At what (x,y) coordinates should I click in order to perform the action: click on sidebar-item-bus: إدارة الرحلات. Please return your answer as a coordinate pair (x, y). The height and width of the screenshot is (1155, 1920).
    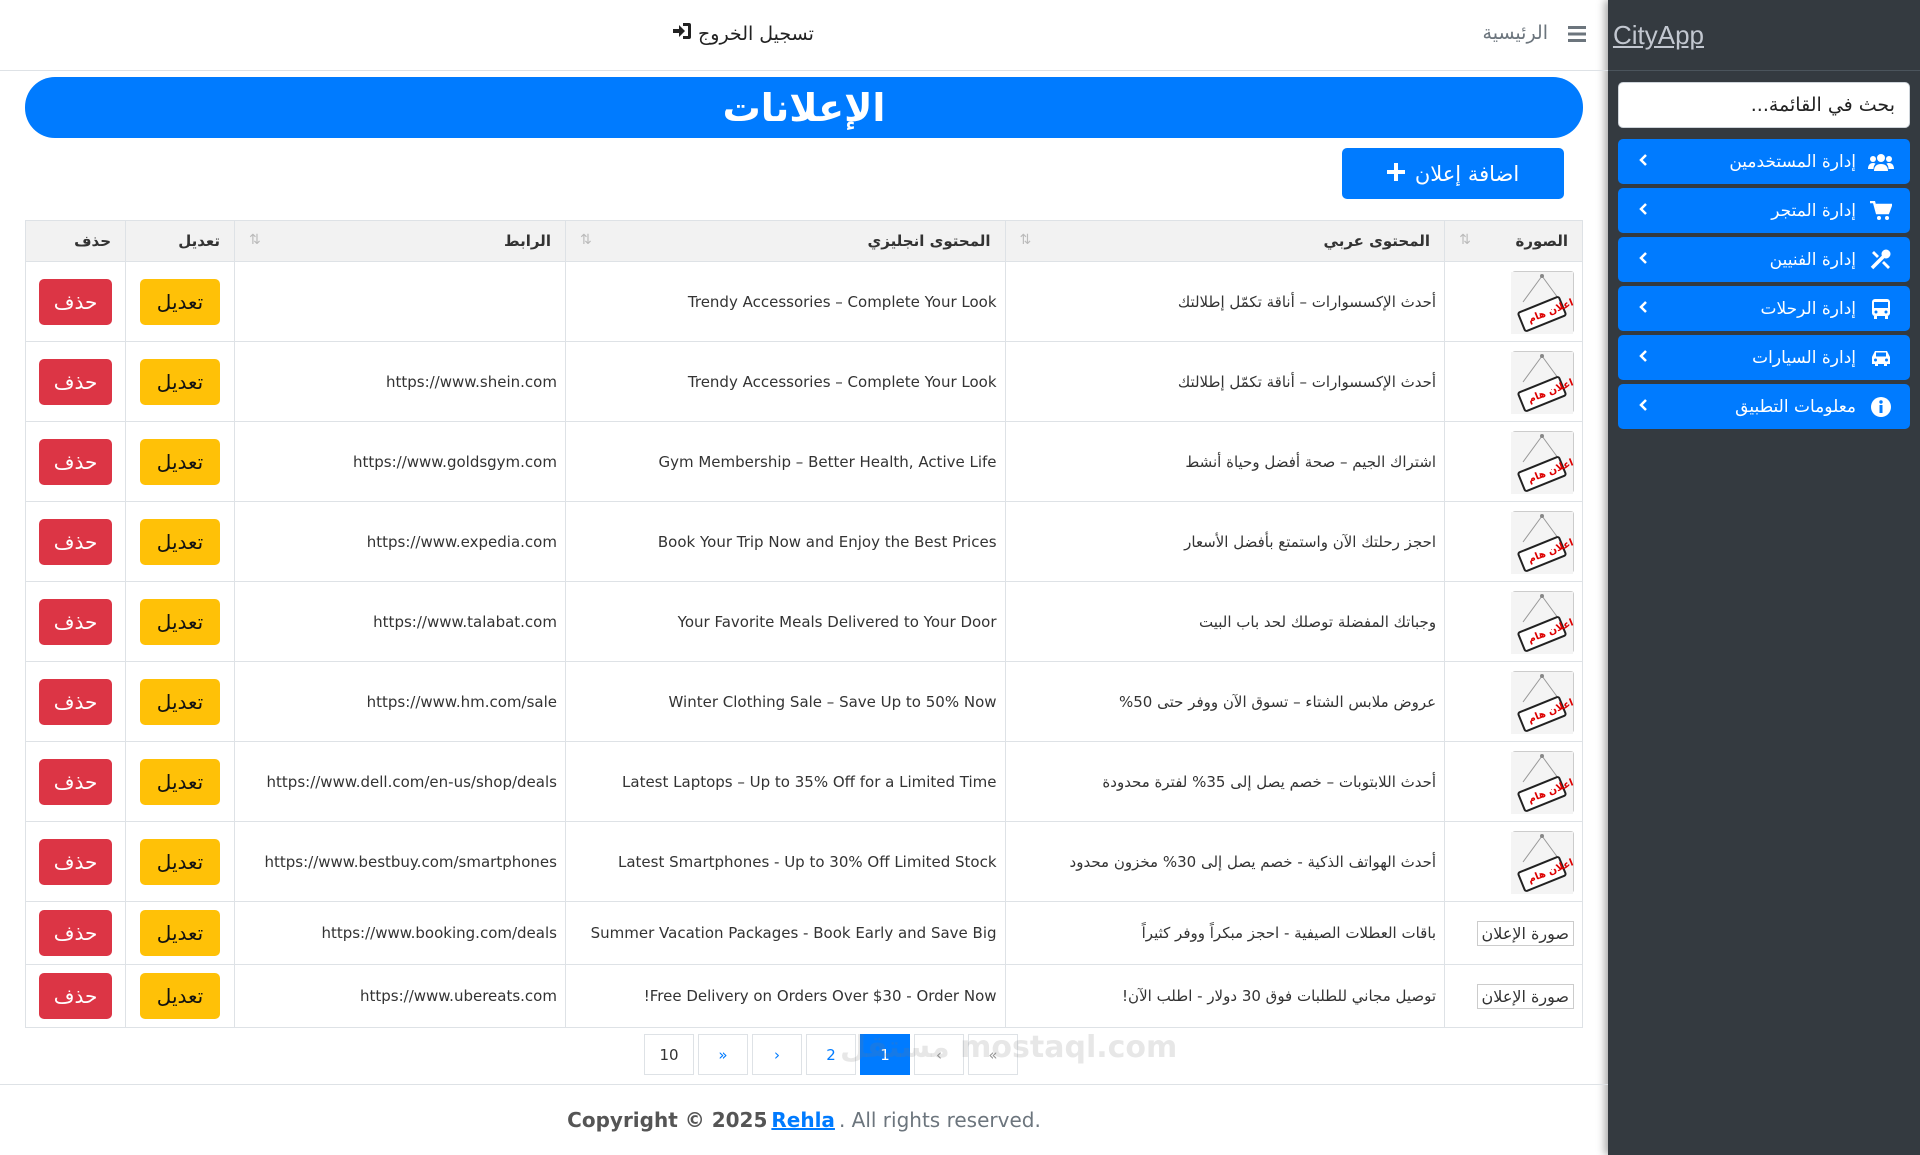
    Looking at the image, I should click on (1764, 308).